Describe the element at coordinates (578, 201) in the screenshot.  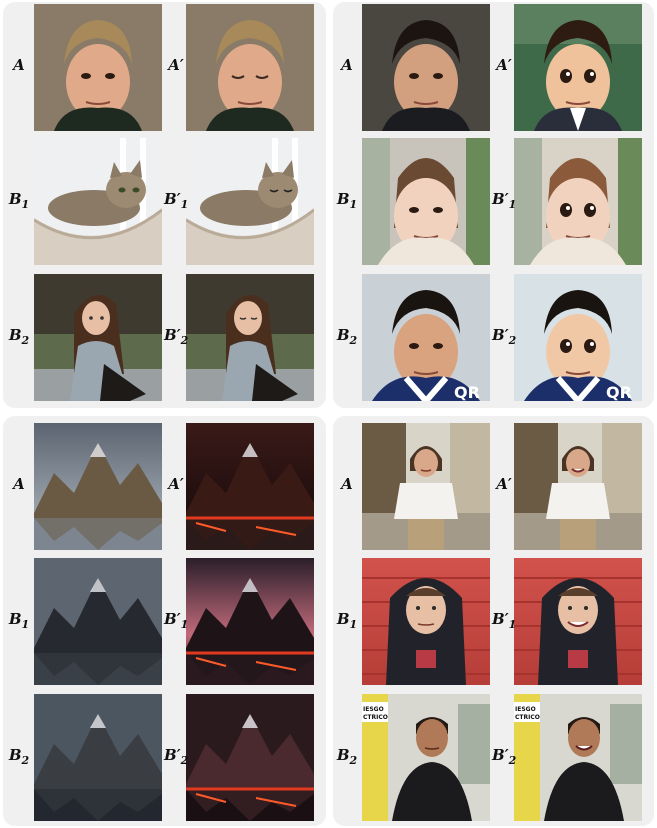
I see `woman-street-anime-image` at that location.